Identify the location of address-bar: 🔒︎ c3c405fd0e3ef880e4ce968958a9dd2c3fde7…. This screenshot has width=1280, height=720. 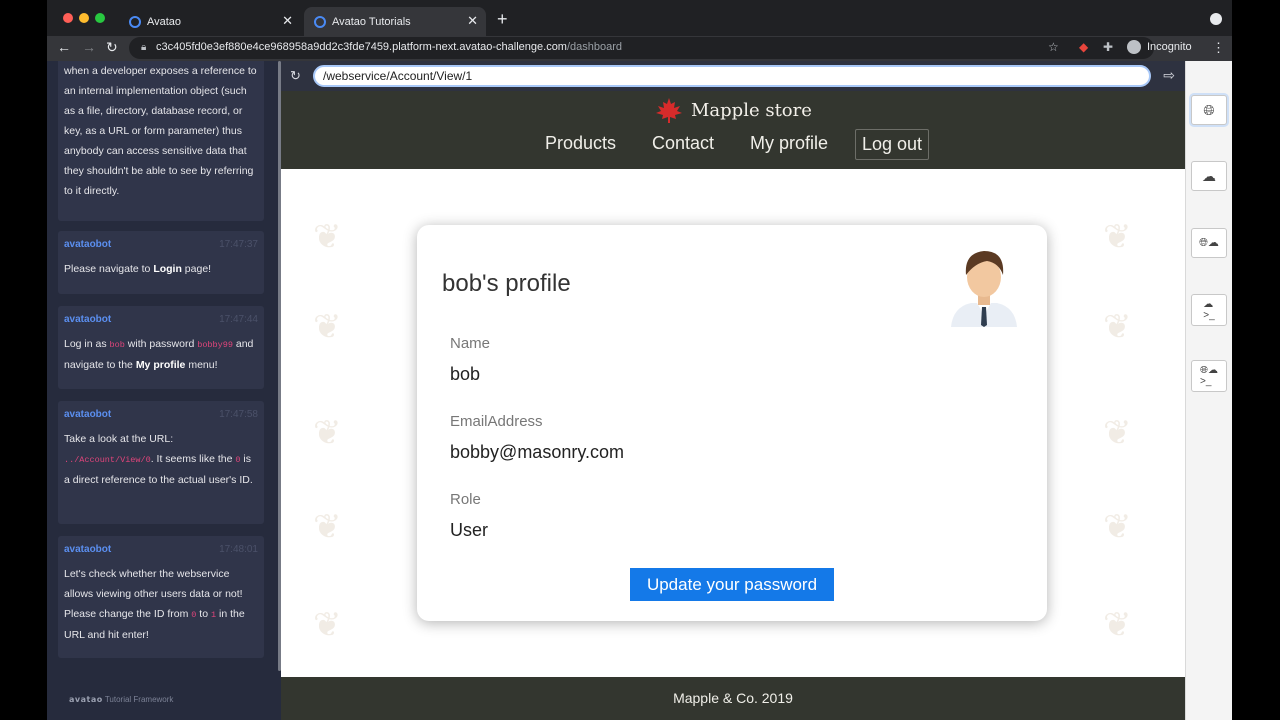
(641, 48).